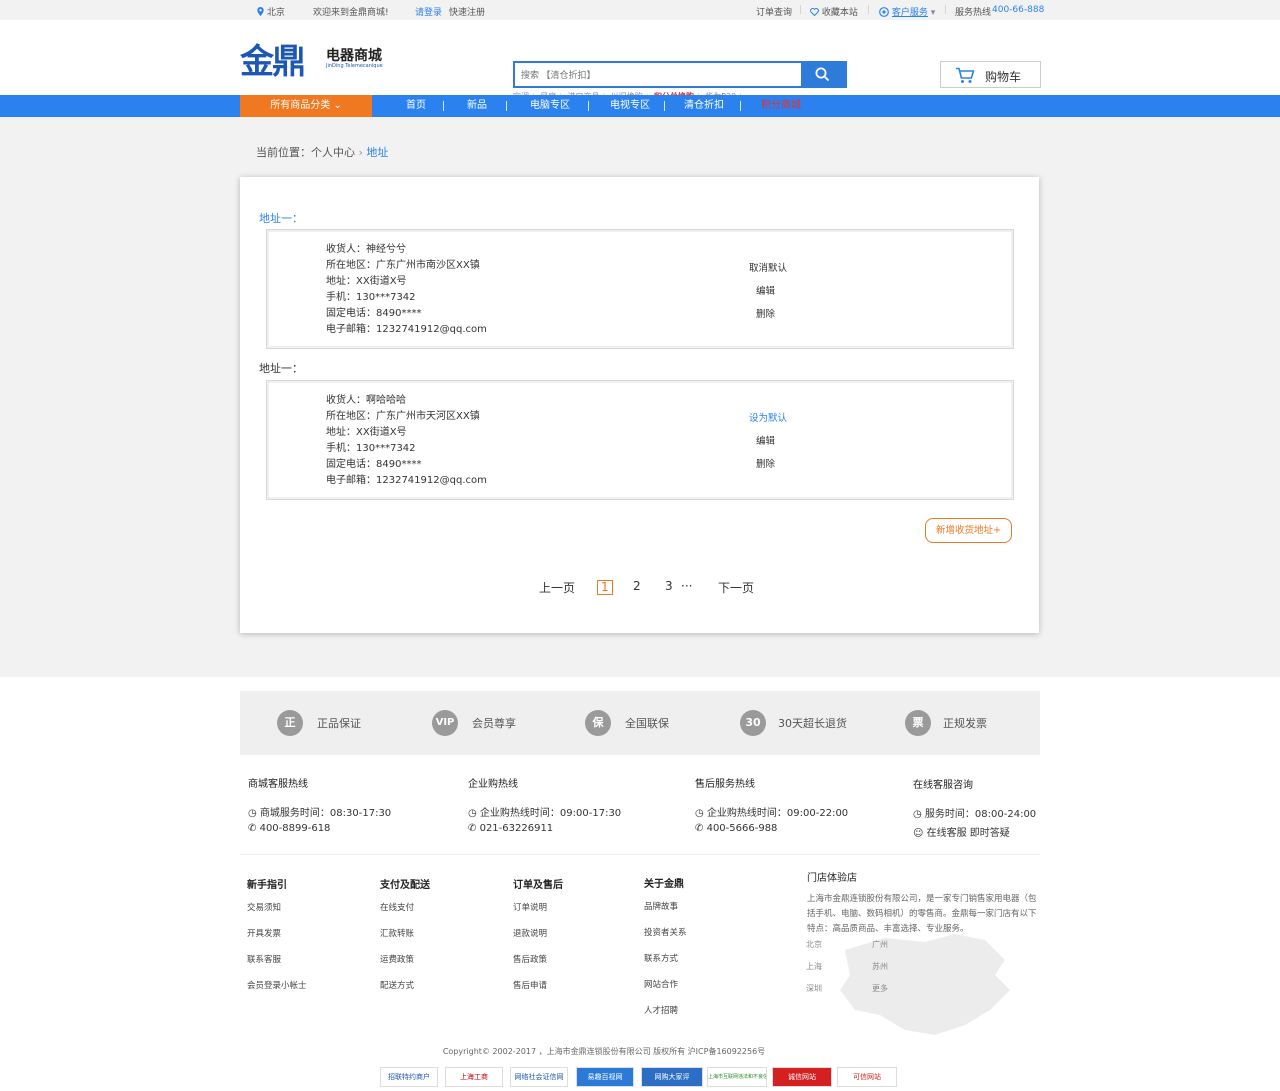  I want to click on headset-icon, so click(884, 12).